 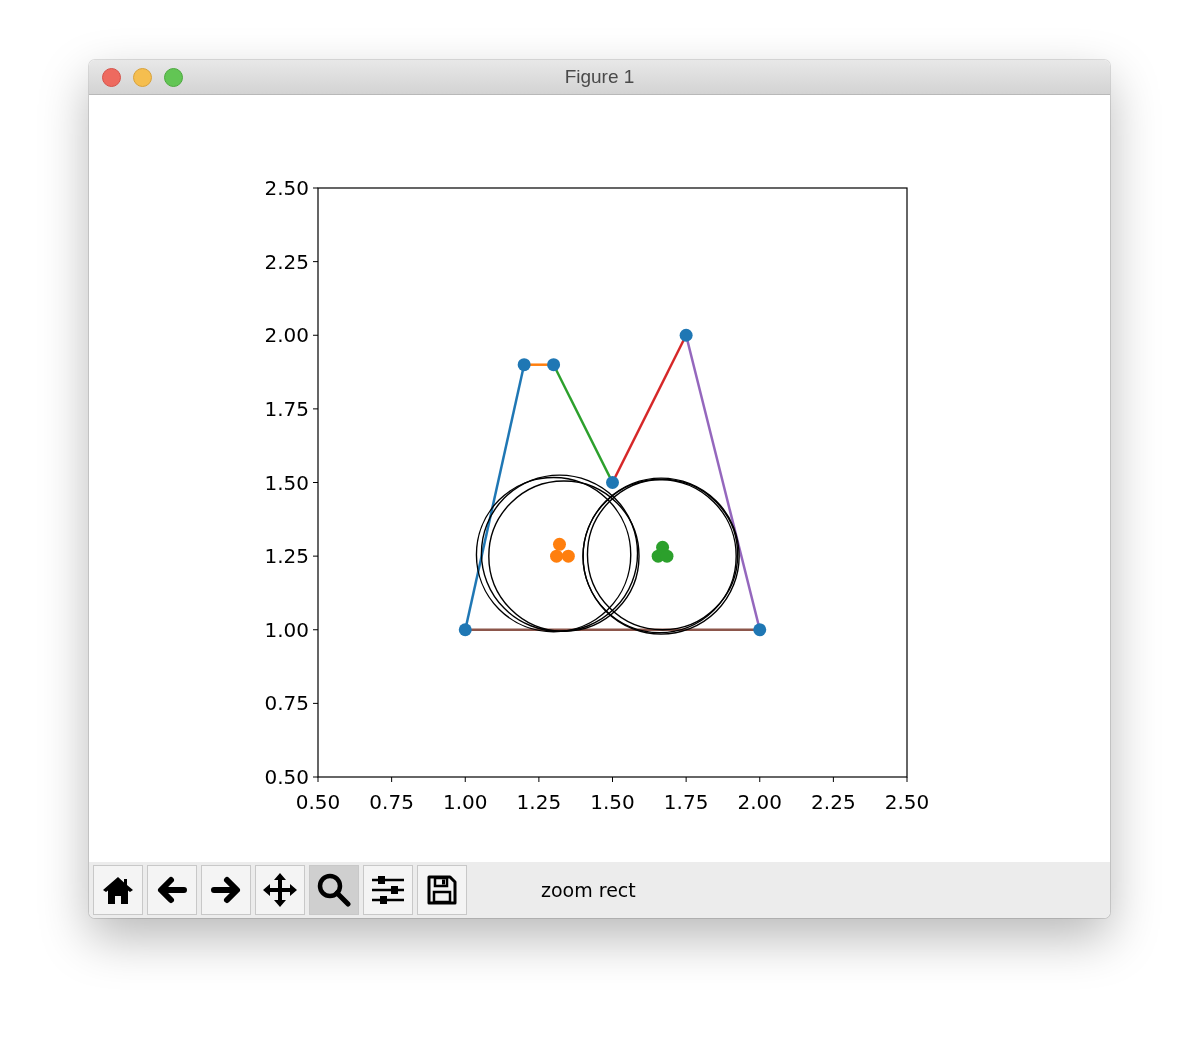 I want to click on status-message: zoom rect, so click(x=588, y=890).